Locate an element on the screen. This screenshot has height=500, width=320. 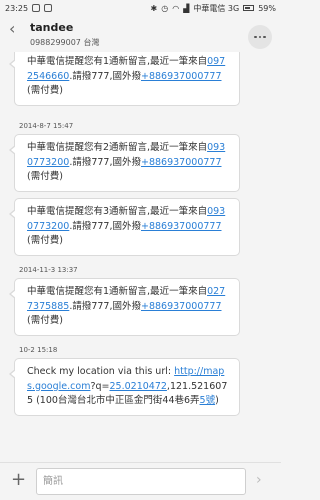
message-timestamp: 10-2 15:18 is located at coordinates (38, 350).